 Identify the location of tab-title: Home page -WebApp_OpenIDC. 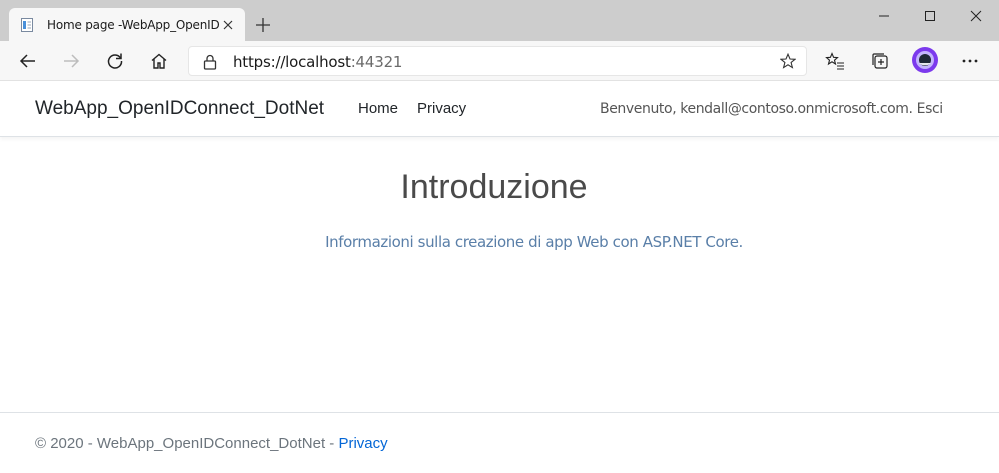
(133, 24).